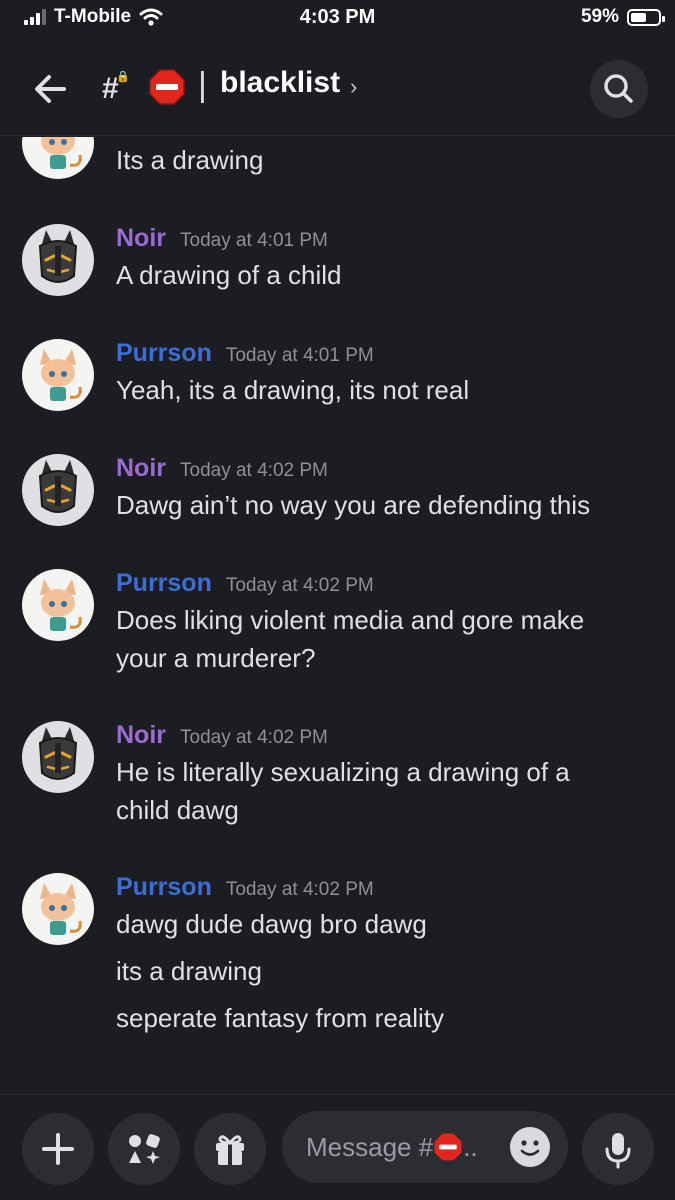 The height and width of the screenshot is (1200, 675). Describe the element at coordinates (271, 924) in the screenshot. I see `message-text: dawg dude dawg bro dawg` at that location.